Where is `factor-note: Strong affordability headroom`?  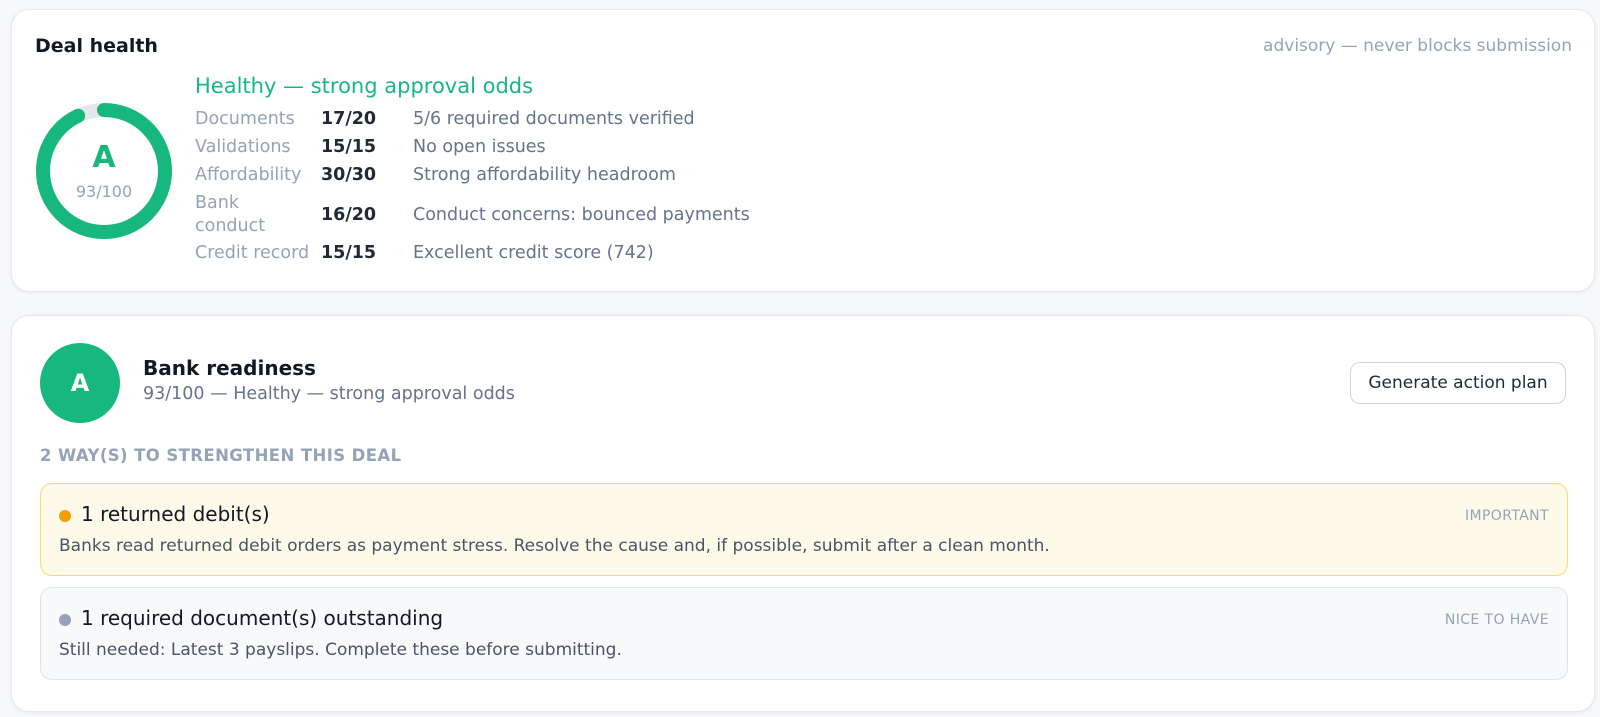 factor-note: Strong affordability headroom is located at coordinates (544, 175).